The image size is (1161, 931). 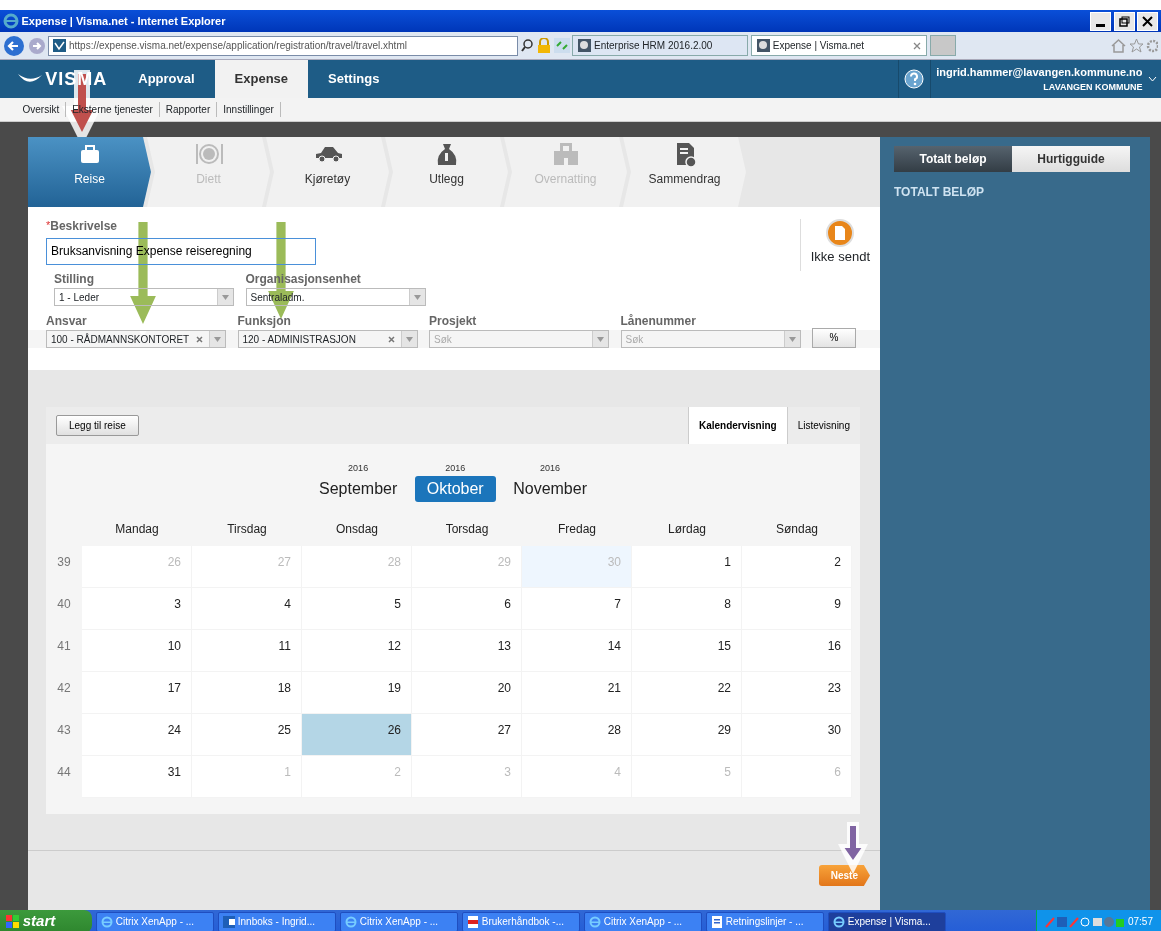 I want to click on day-cell: 25, so click(x=247, y=734).